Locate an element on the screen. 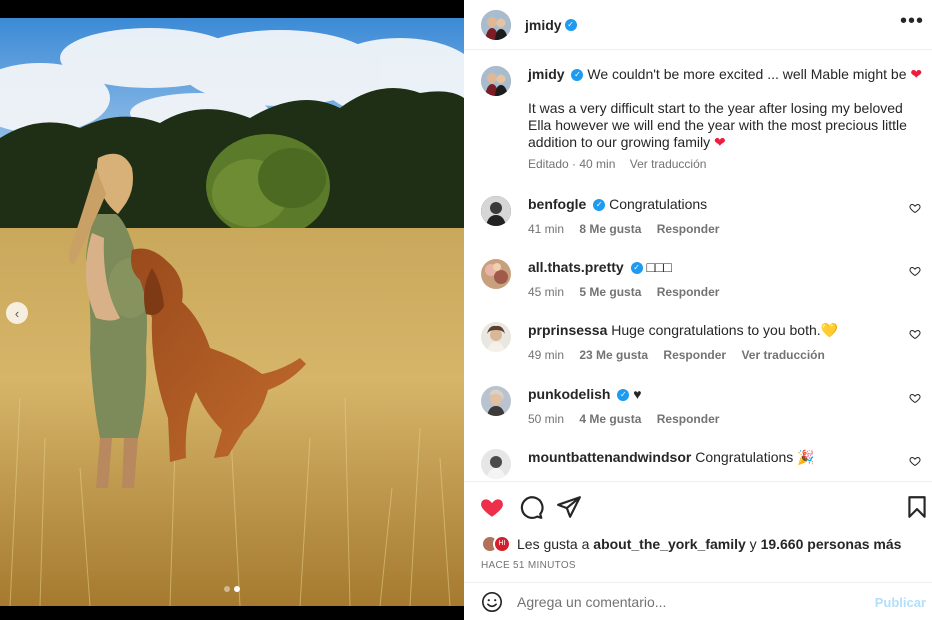 This screenshot has width=932, height=620. comment-item: mountbattenandwindsor Congratulations 🎉 is located at coordinates (701, 464).